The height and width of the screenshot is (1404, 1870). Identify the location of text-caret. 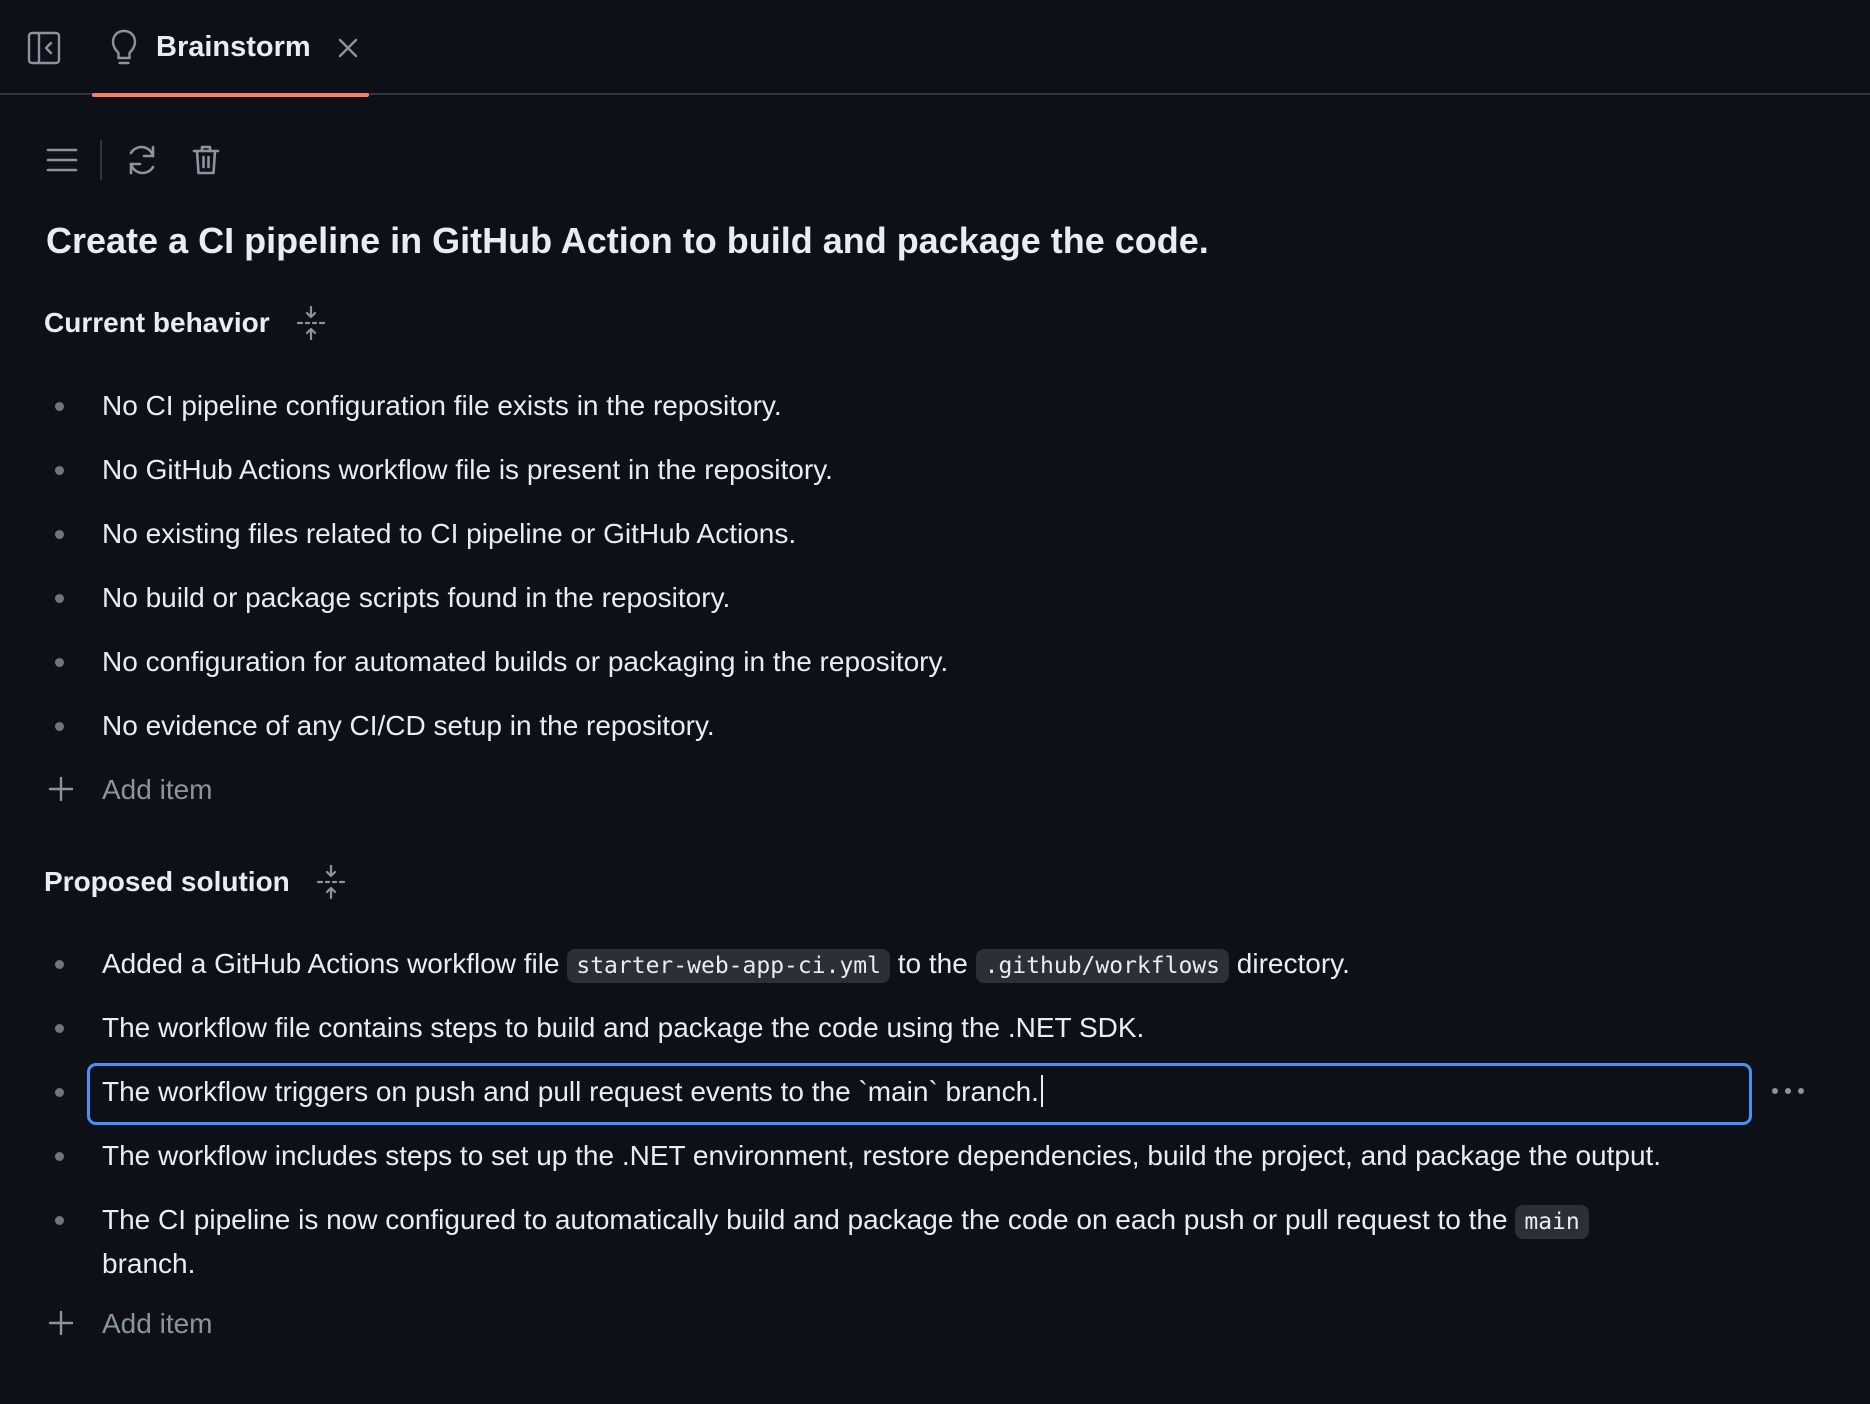
(1041, 1091).